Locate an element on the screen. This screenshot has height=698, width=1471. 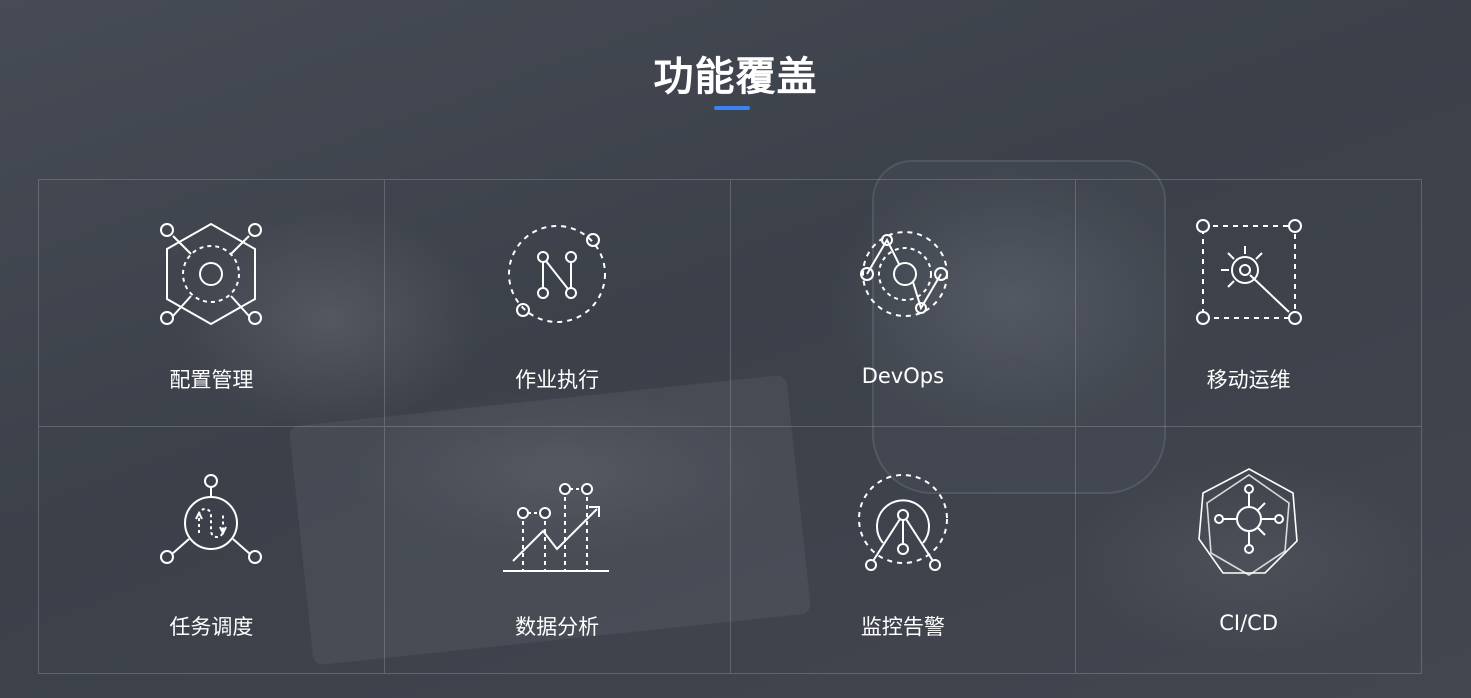
feature-card-config-management: 配置管理 is located at coordinates (212, 303).